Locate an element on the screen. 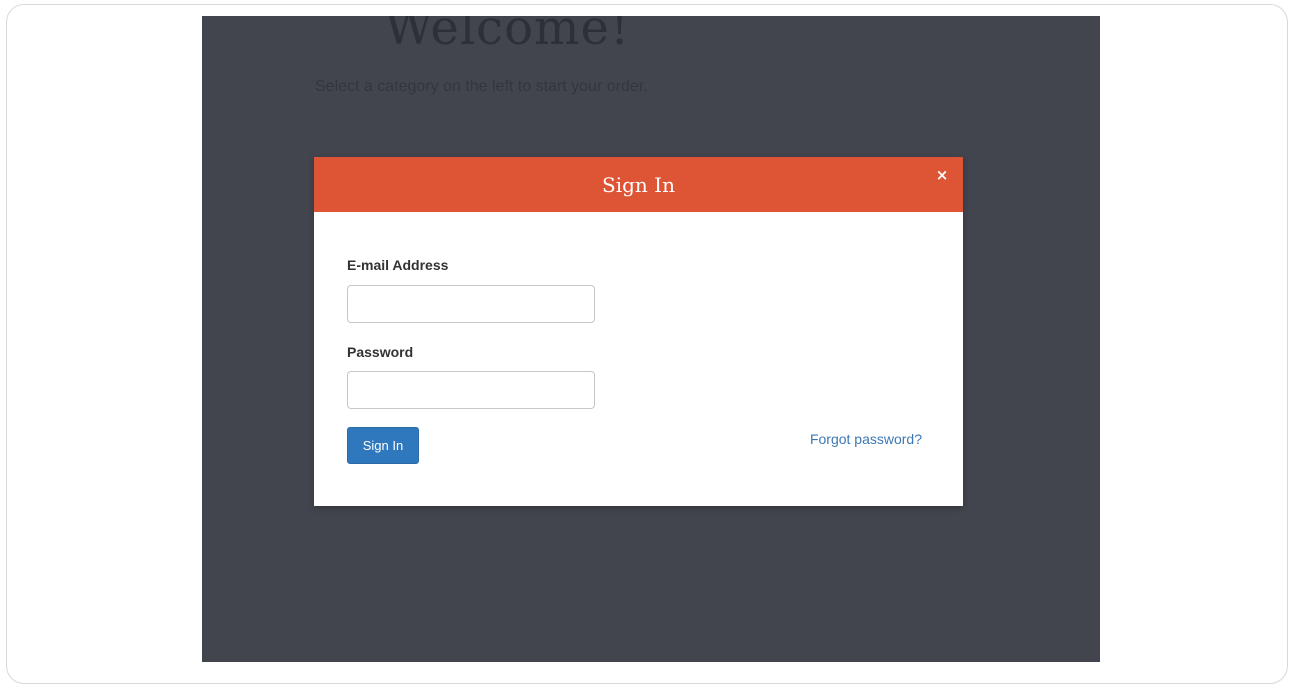  modal-header: Sign In × is located at coordinates (638, 184).